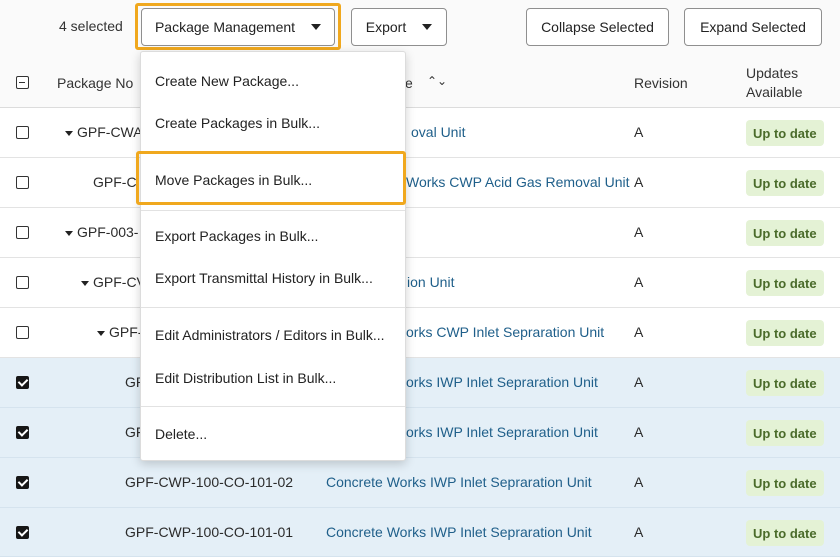 The image size is (840, 557). What do you see at coordinates (209, 482) in the screenshot?
I see `package-no-cell: GPF-CWP-100-CO-101-02` at bounding box center [209, 482].